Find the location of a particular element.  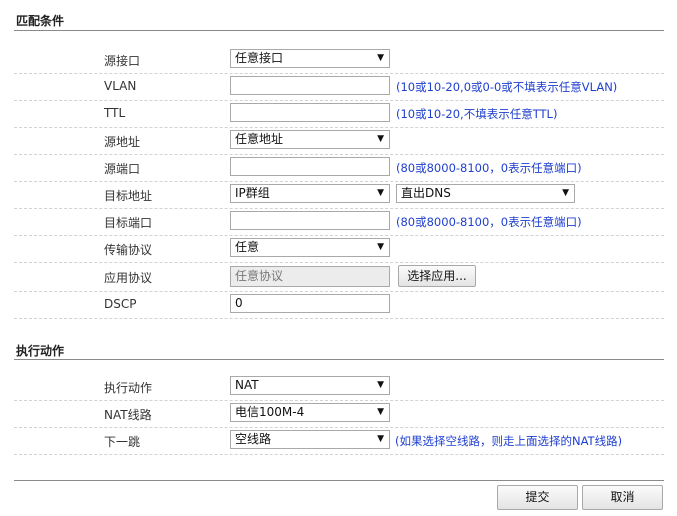

src-interface-label: 源接口 is located at coordinates (122, 61).